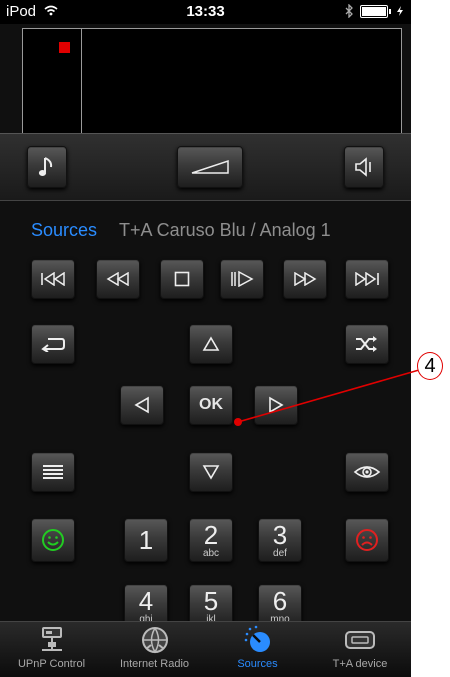 This screenshot has height=677, width=450. I want to click on sources-label: Sources, so click(64, 230).